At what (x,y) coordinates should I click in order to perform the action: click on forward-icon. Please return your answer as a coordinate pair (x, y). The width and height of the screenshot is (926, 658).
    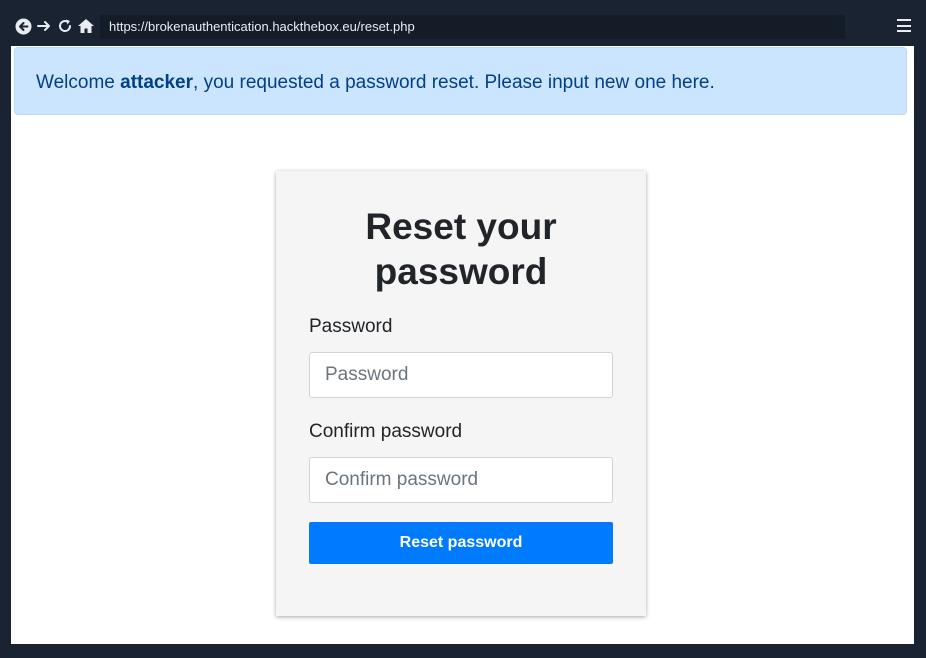
    Looking at the image, I should click on (44, 26).